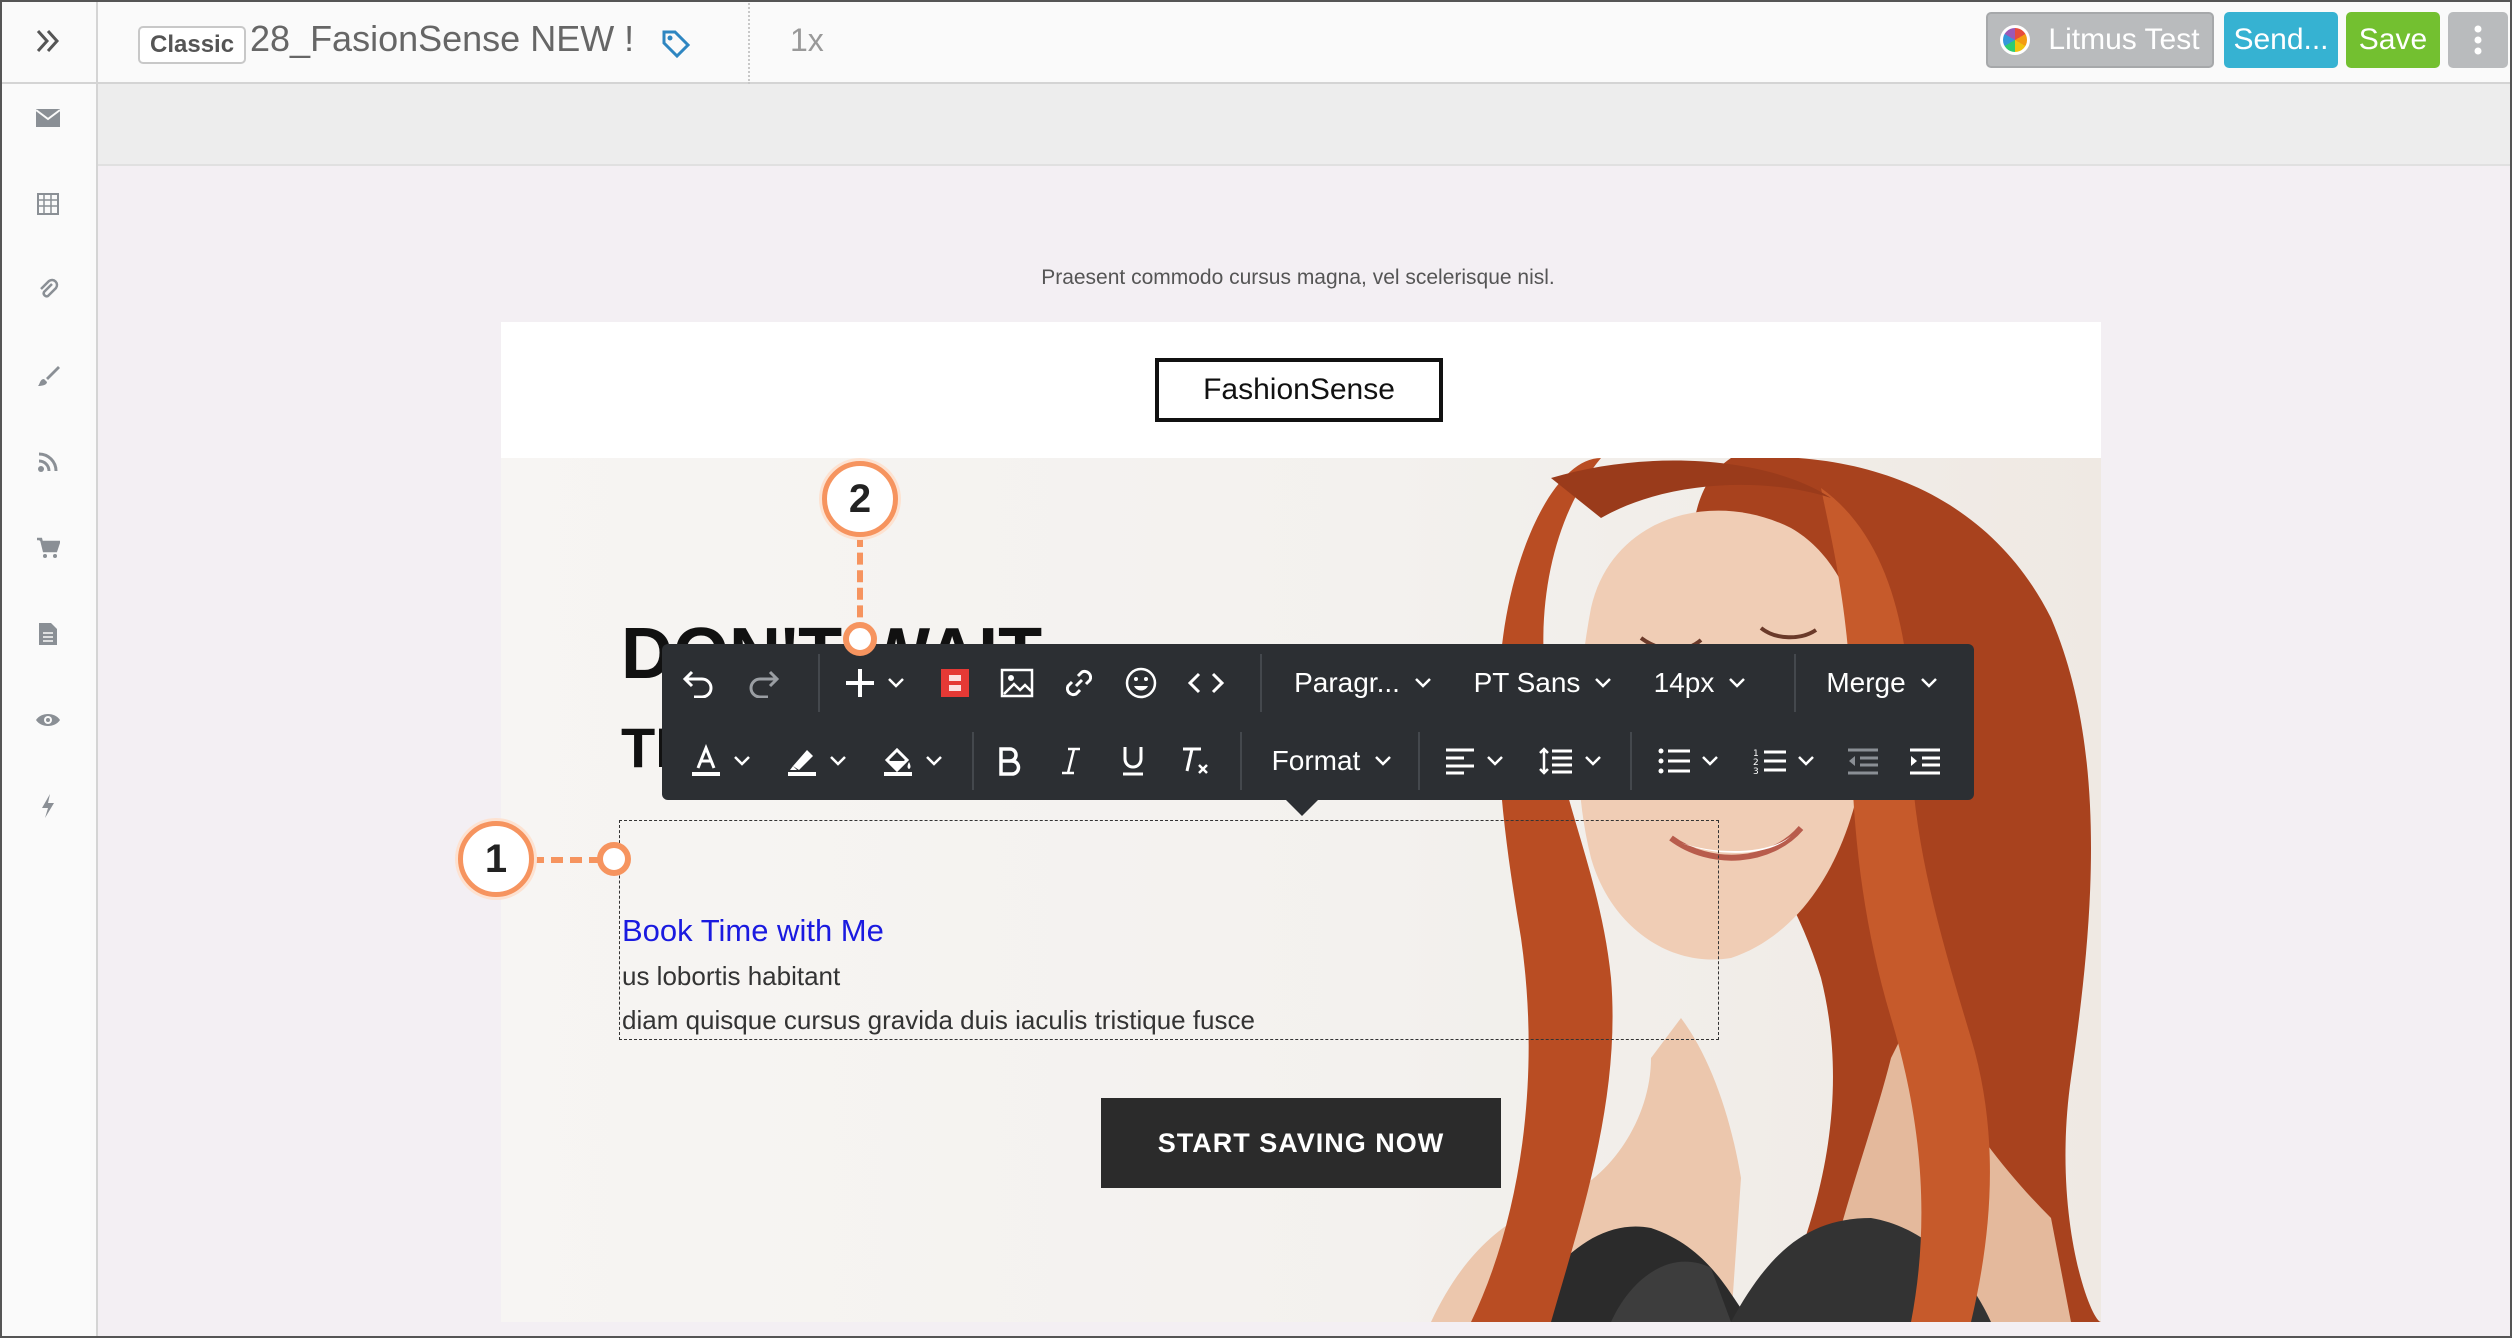  I want to click on emoji-button, so click(1141, 683).